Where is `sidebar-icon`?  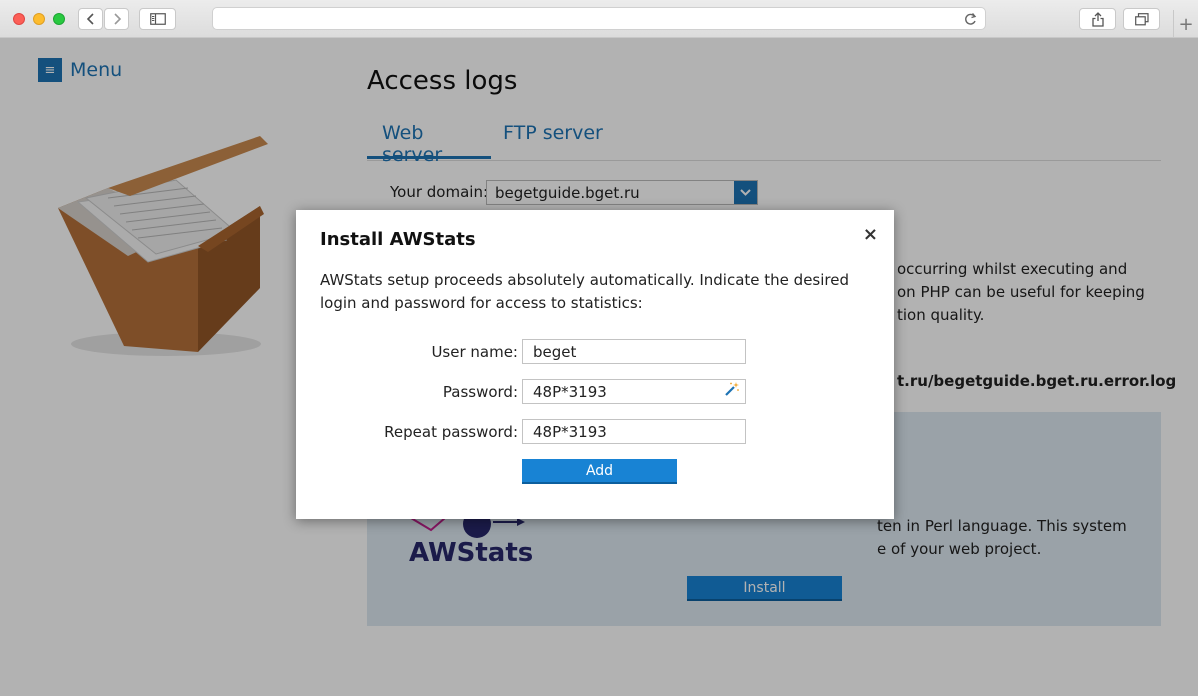 sidebar-icon is located at coordinates (157, 19).